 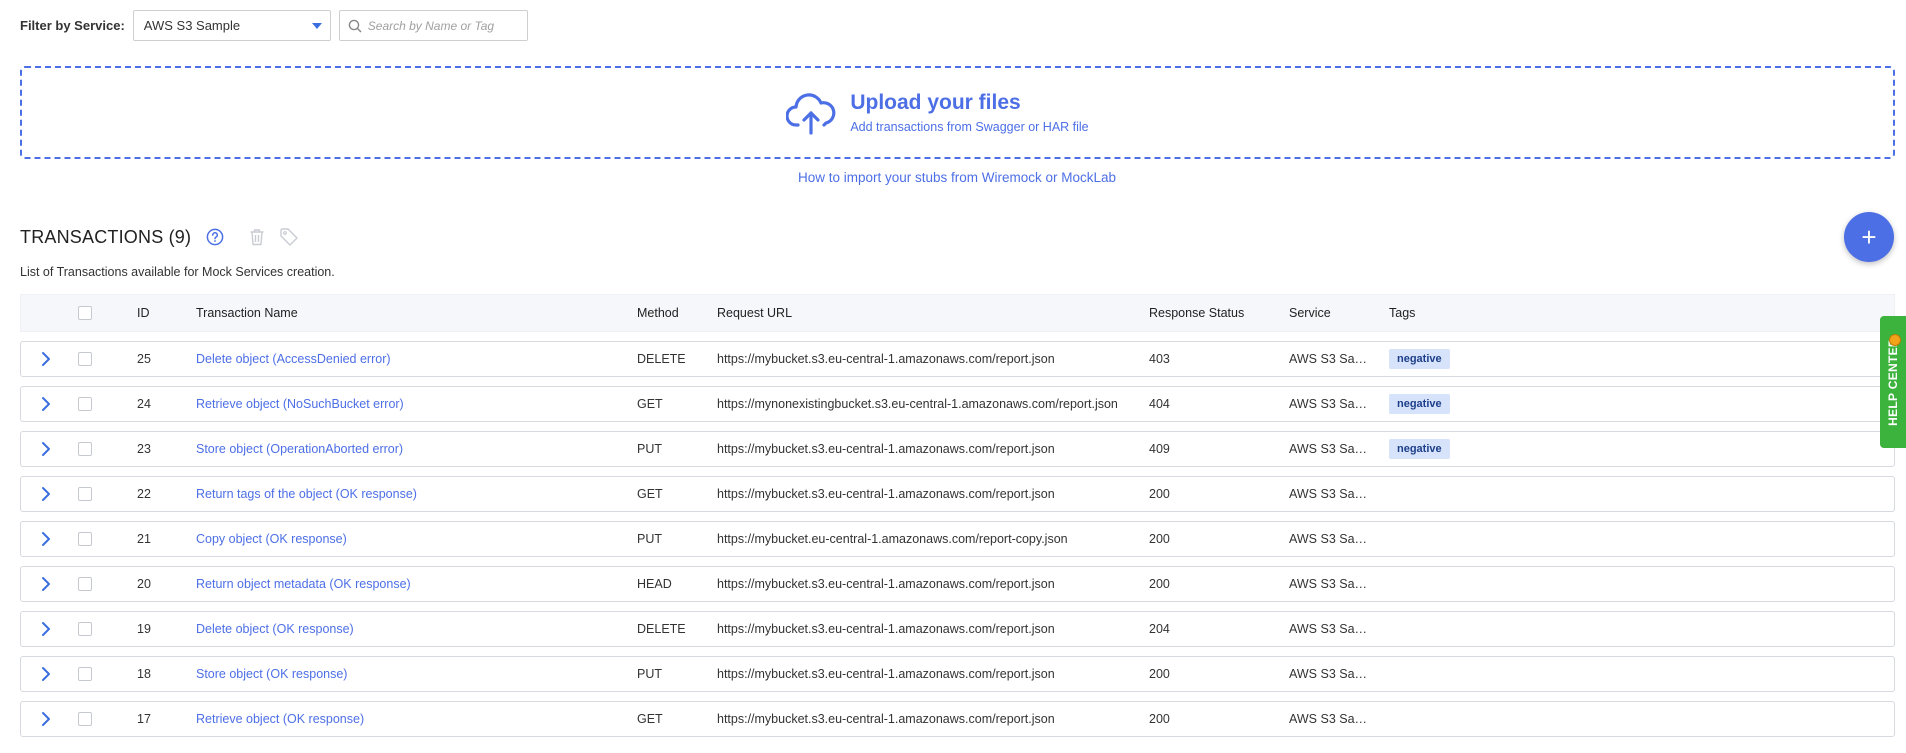 I want to click on upload-title: Upload your files, so click(x=935, y=102).